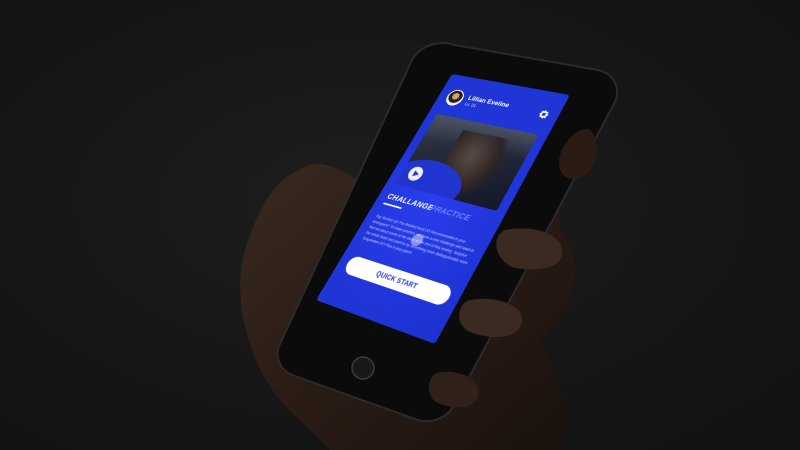 This screenshot has width=800, height=450. What do you see at coordinates (543, 115) in the screenshot?
I see `gear-icon` at bounding box center [543, 115].